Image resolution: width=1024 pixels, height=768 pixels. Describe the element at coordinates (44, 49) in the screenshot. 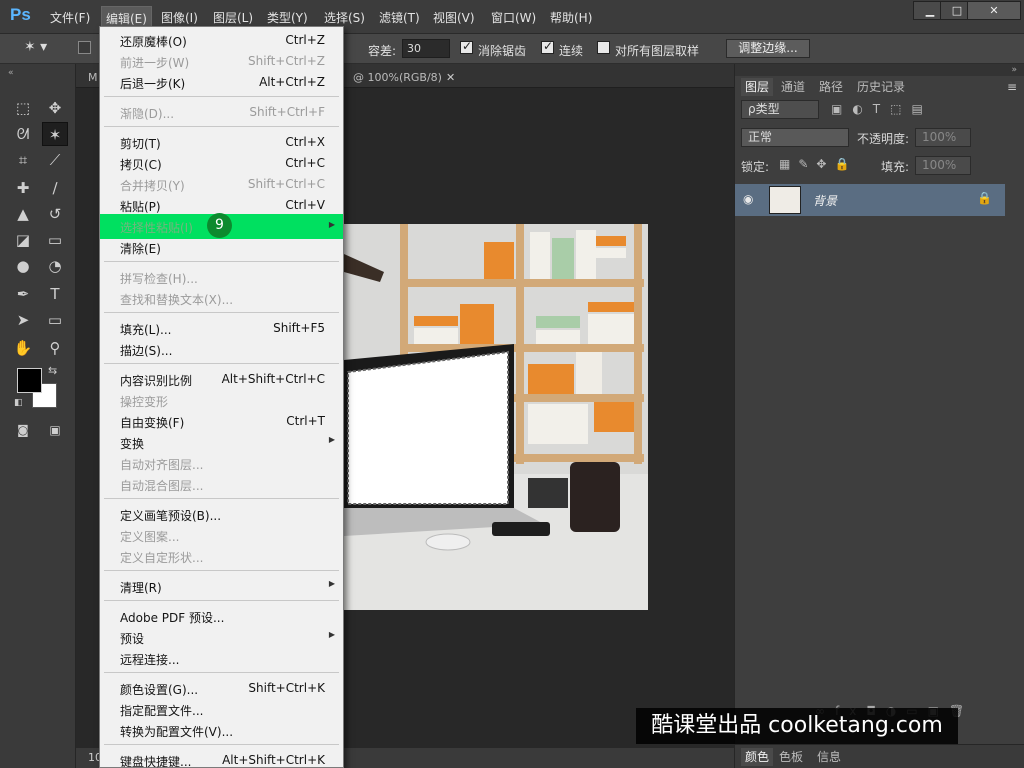

I see `magic-wand-preset-icon: ✶ ▾` at that location.